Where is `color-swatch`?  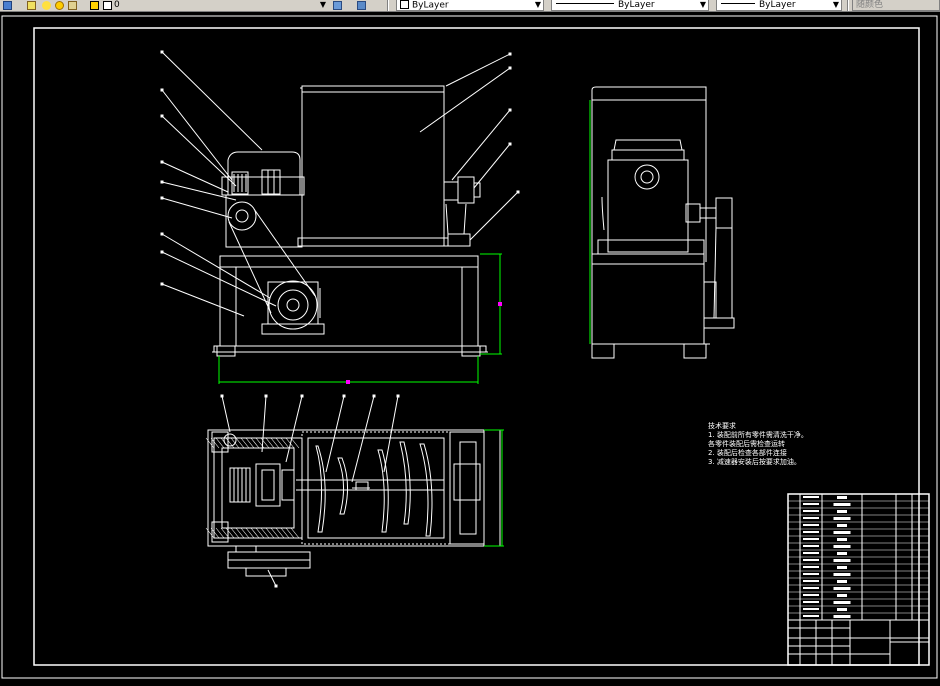 color-swatch is located at coordinates (404, 4).